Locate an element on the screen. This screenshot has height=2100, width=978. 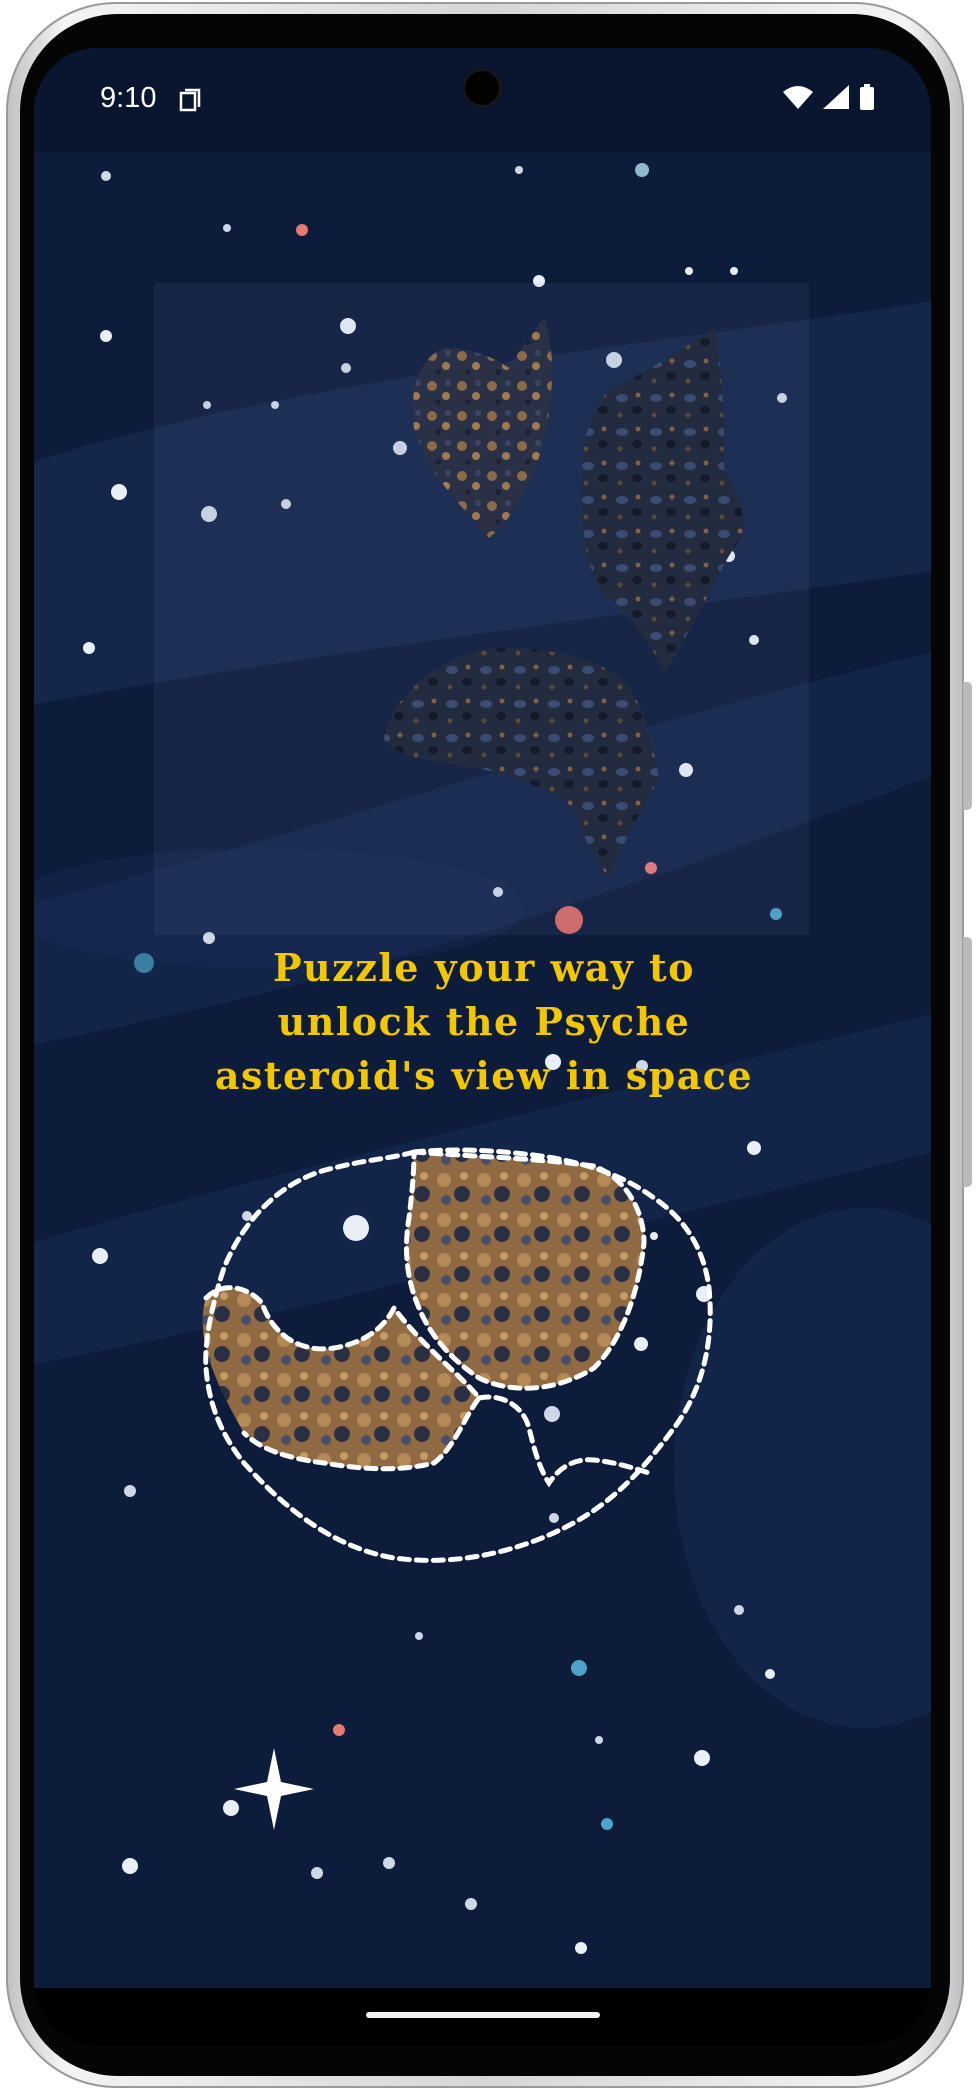
status-time: 9:10 is located at coordinates (128, 98).